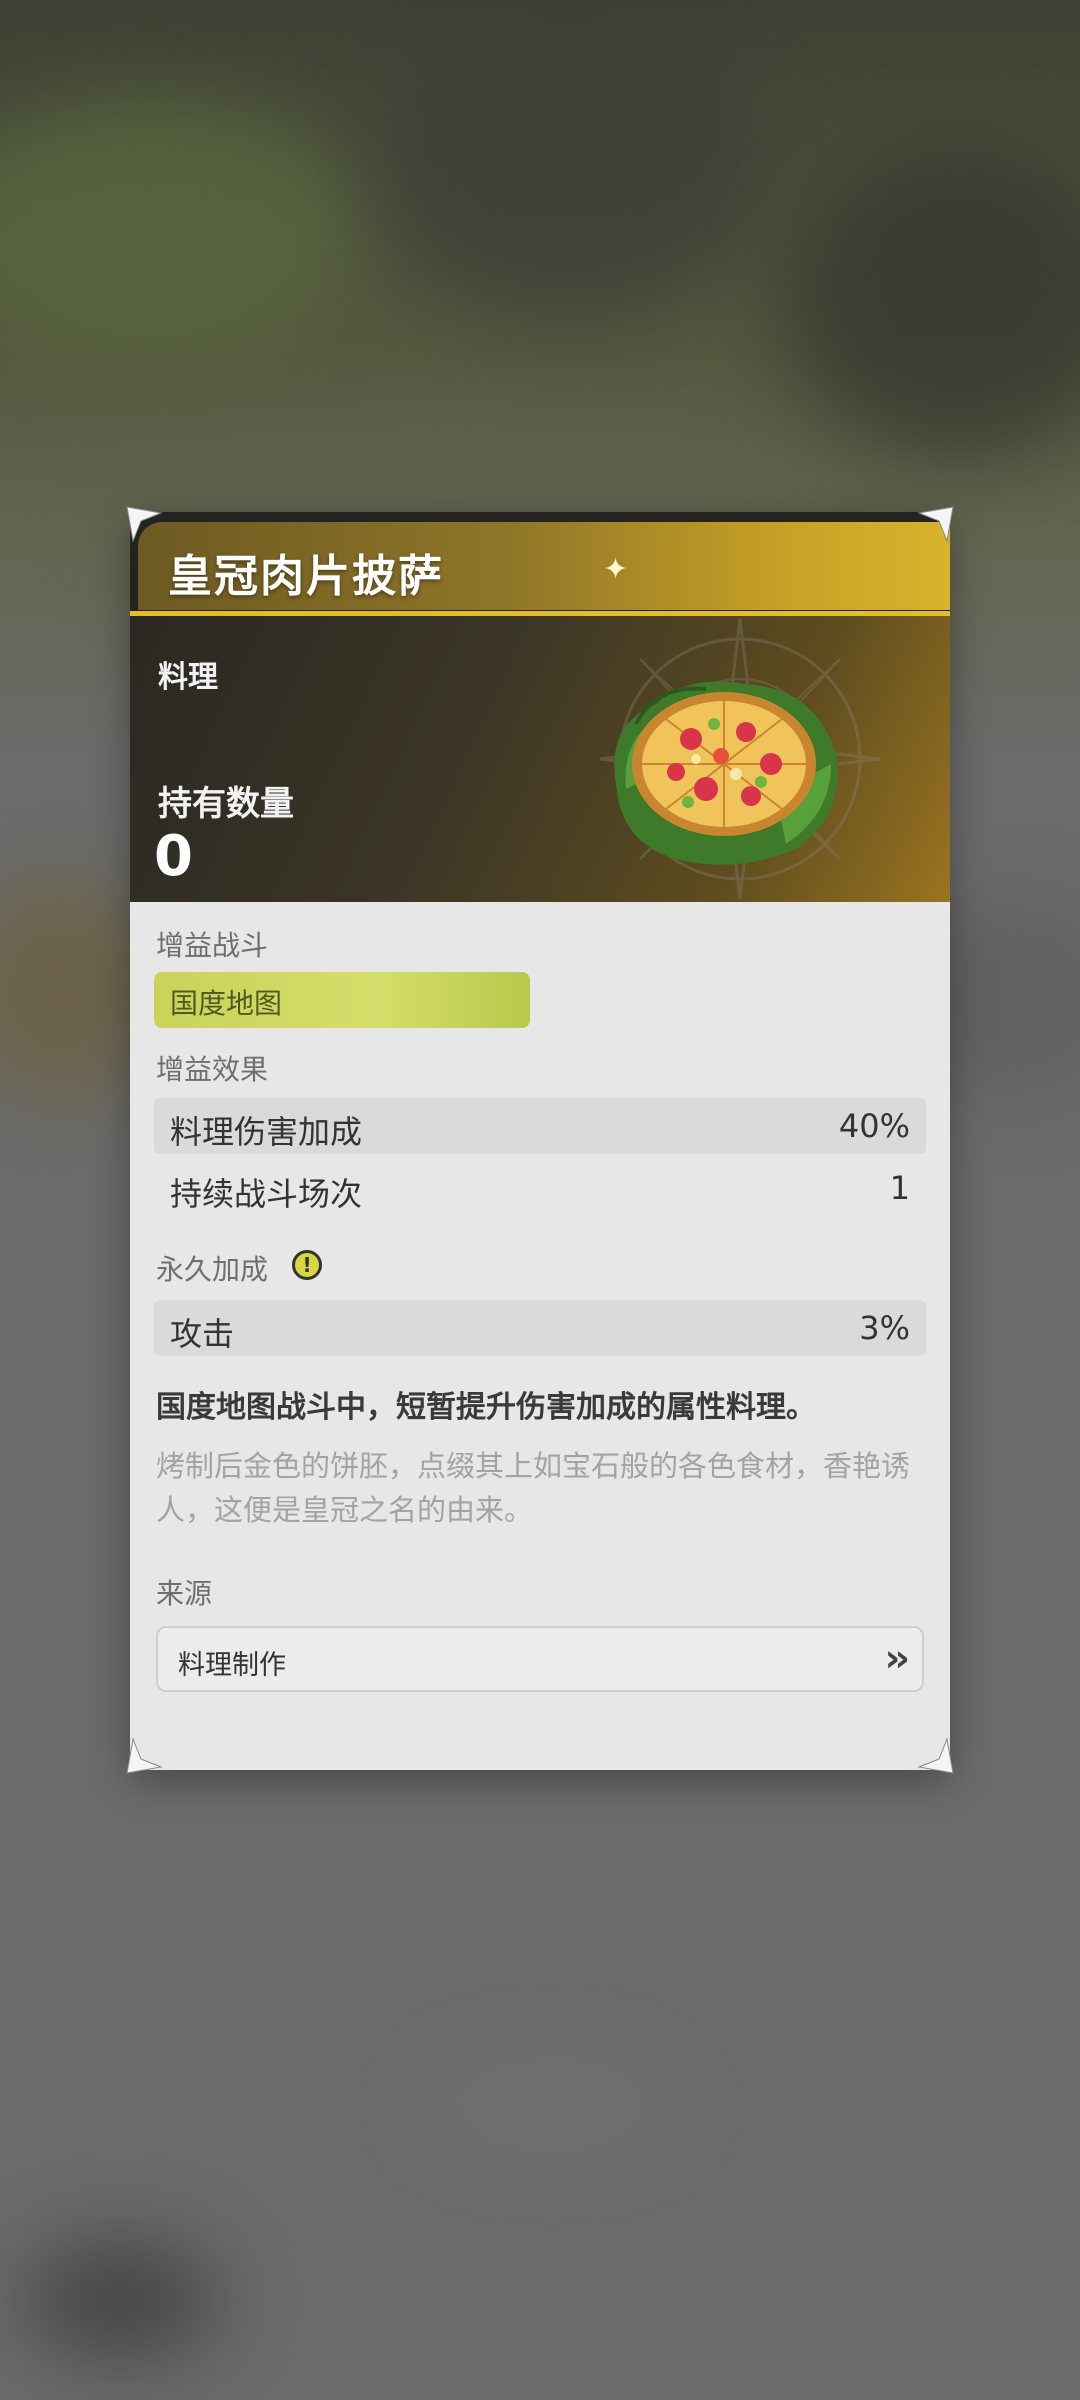 This screenshot has height=2400, width=1080. What do you see at coordinates (726, 773) in the screenshot?
I see `pizza-dish-icon` at bounding box center [726, 773].